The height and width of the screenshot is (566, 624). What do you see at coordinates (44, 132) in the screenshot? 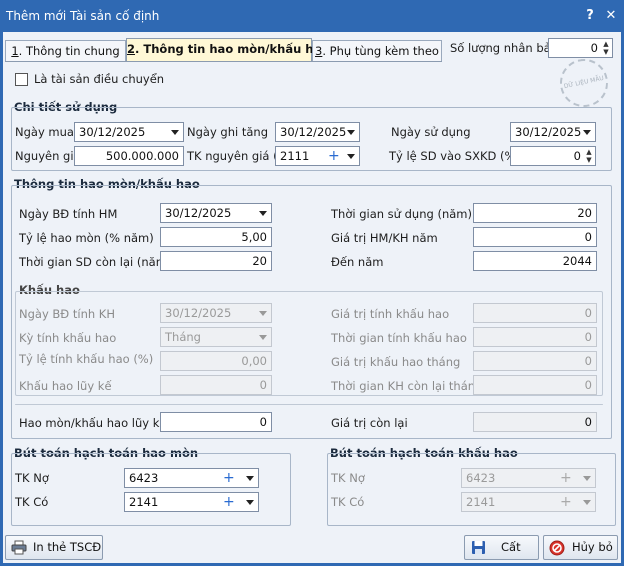
I see `purchase-date-label: Ngày mua` at bounding box center [44, 132].